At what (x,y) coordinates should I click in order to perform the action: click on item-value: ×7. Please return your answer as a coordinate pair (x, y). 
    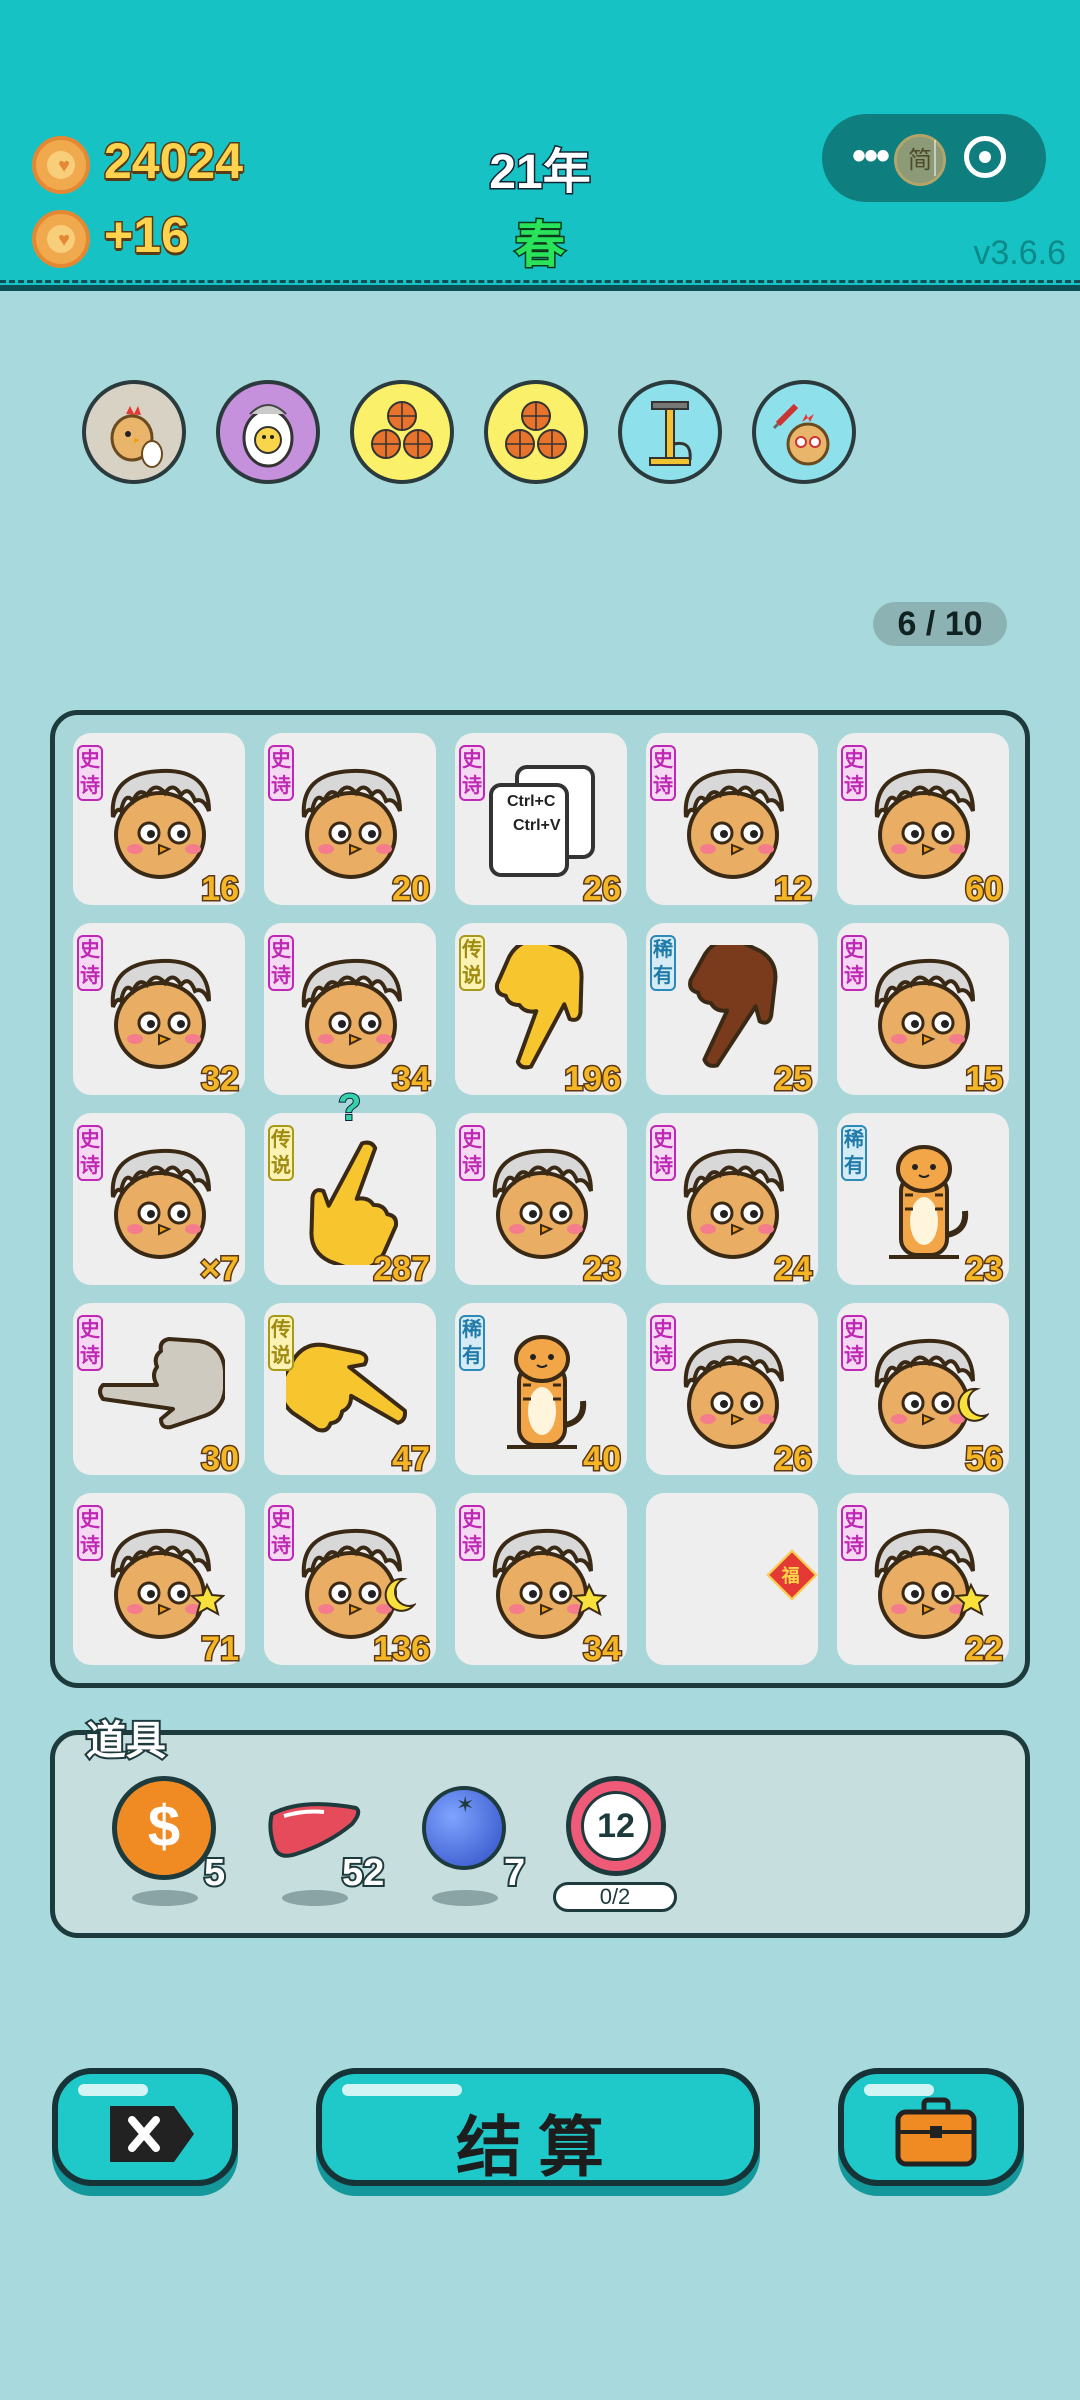
    Looking at the image, I should click on (220, 1269).